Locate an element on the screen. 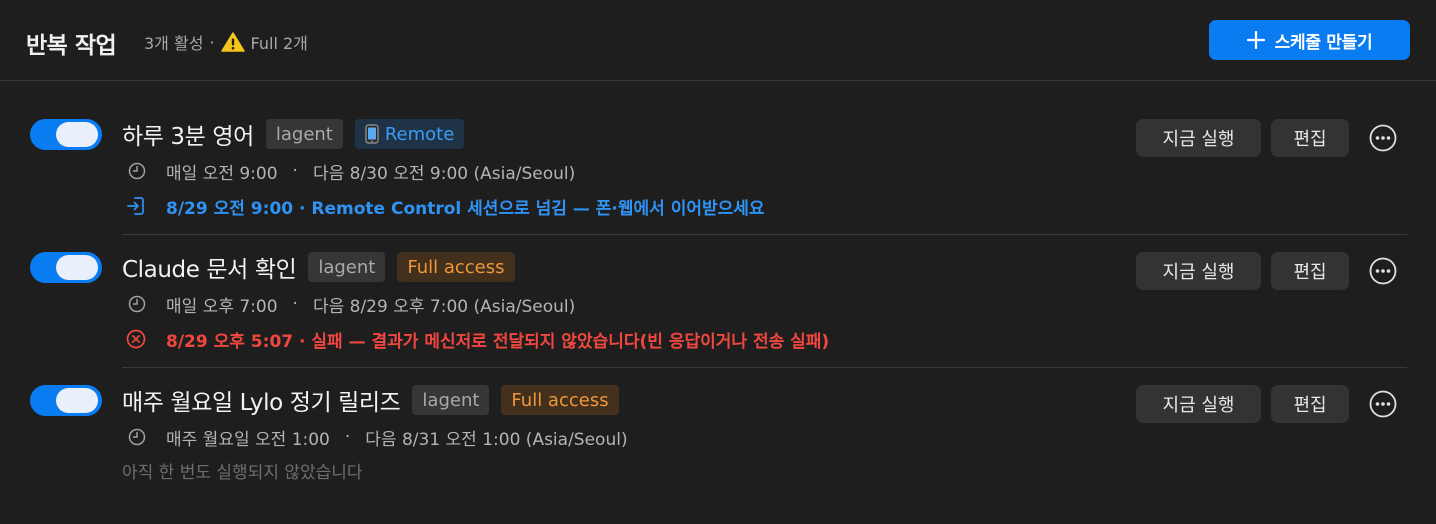  warning-icon is located at coordinates (232, 42).